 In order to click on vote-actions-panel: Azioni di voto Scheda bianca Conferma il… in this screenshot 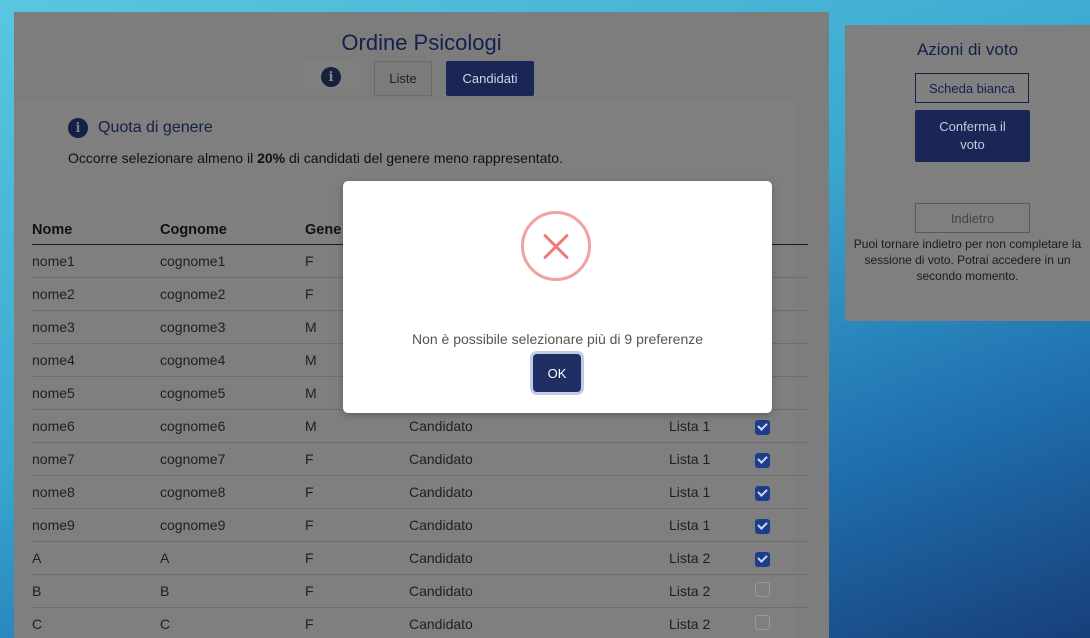, I will do `click(967, 173)`.